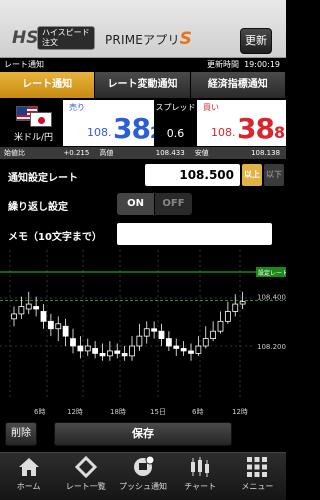 The height and width of the screenshot is (500, 320). What do you see at coordinates (14, 153) in the screenshot?
I see `open-change-label: 始値比` at bounding box center [14, 153].